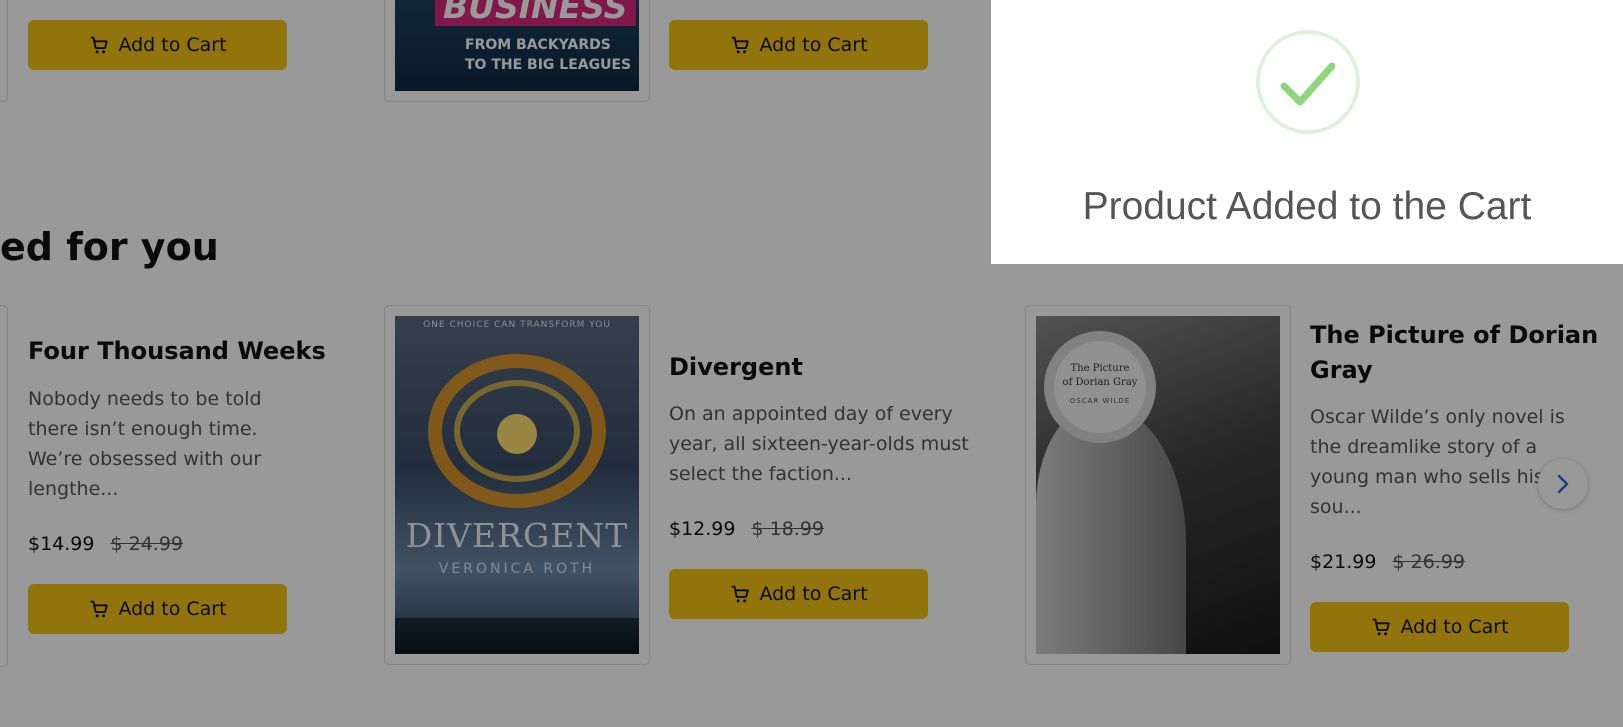  I want to click on check-icon, so click(1308, 84).